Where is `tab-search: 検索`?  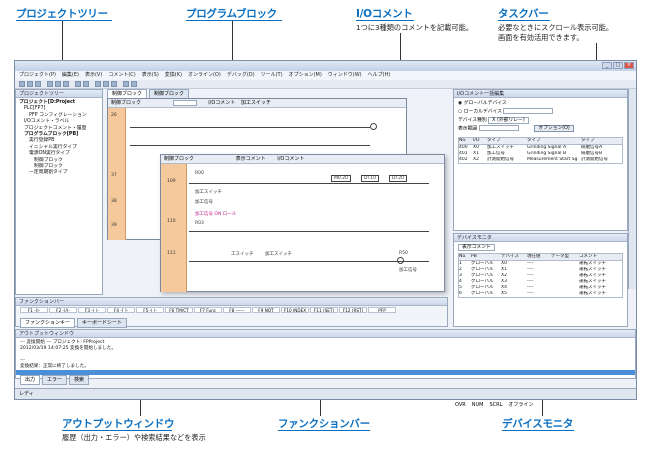 tab-search: 検索 is located at coordinates (79, 380).